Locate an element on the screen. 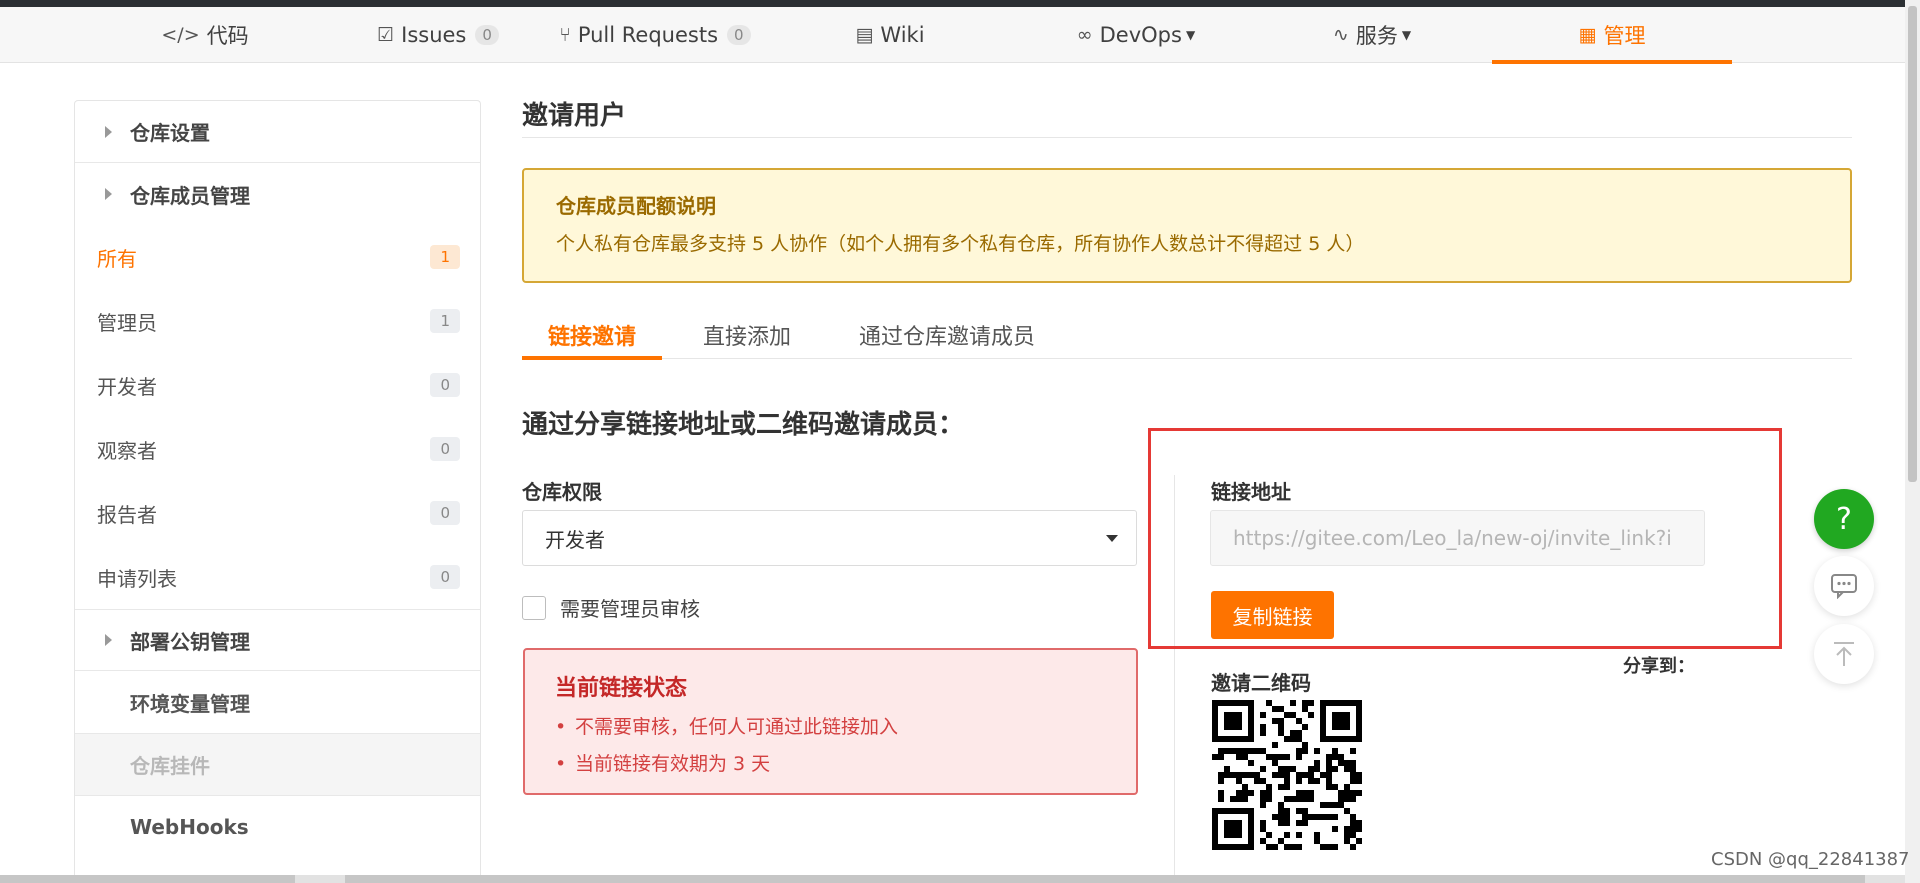  share-label: 分享到： is located at coordinates (1659, 666).